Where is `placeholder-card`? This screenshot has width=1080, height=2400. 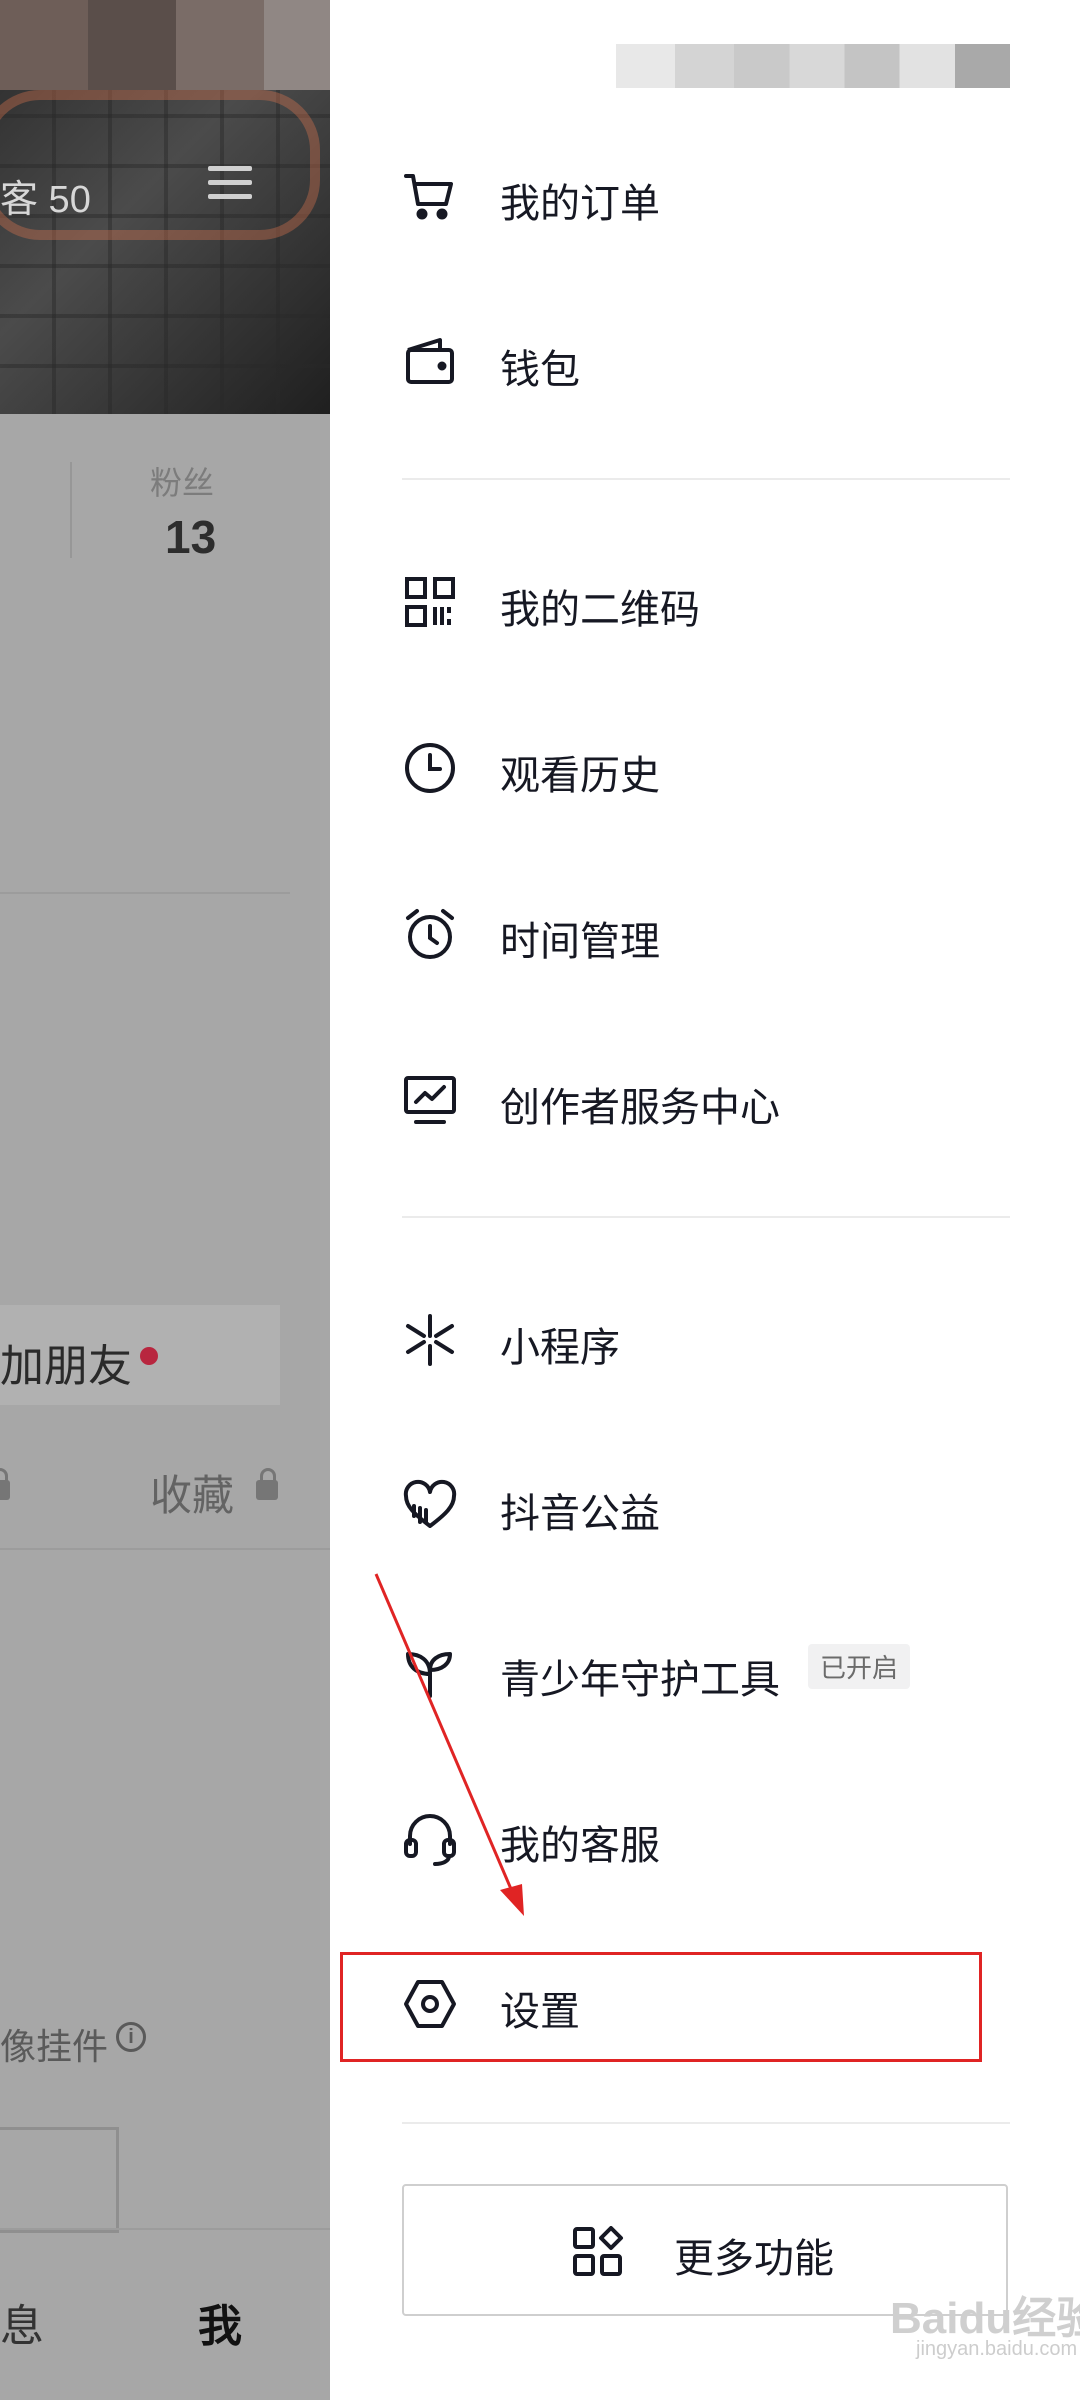
placeholder-card is located at coordinates (59, 2180).